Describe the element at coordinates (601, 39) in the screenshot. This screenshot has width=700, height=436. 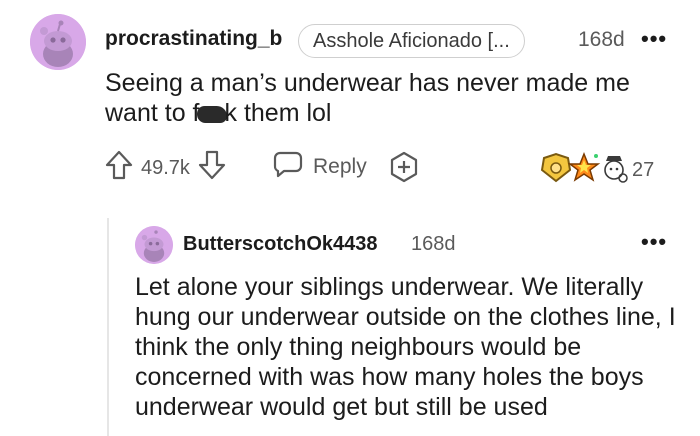
I see `comment-age: 168d` at that location.